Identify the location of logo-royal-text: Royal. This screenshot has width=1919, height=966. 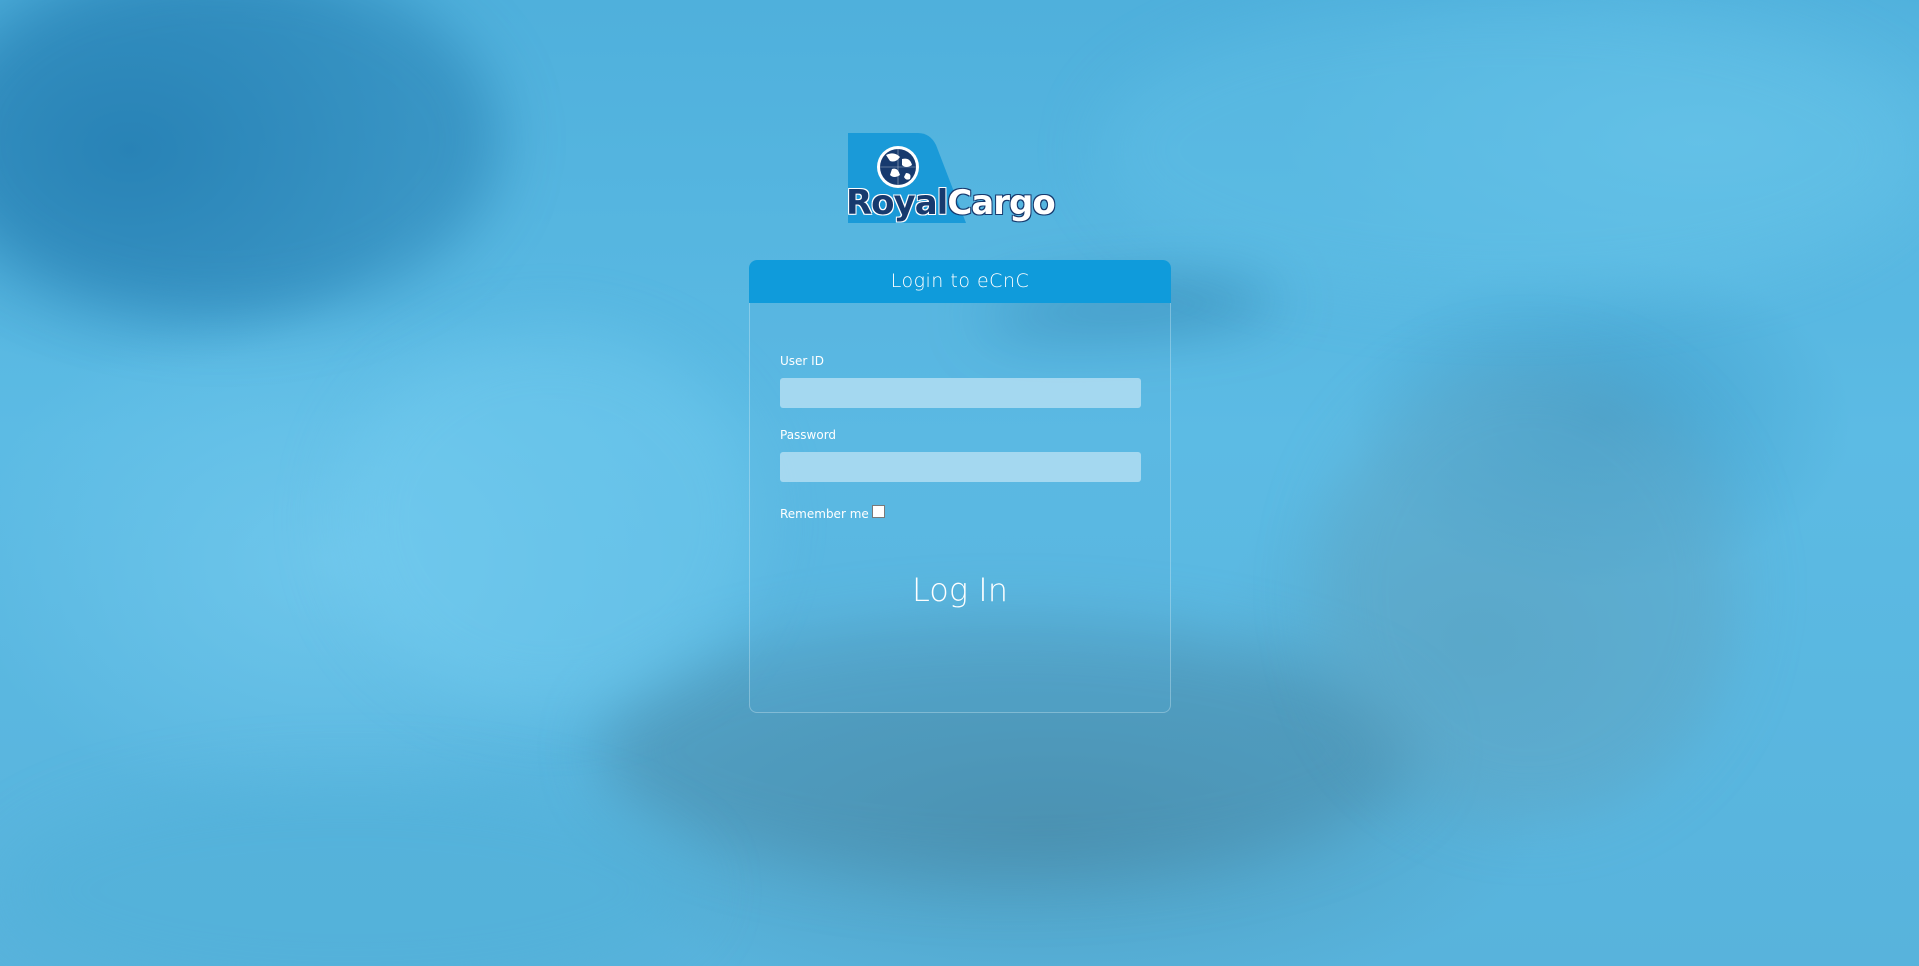
(897, 203).